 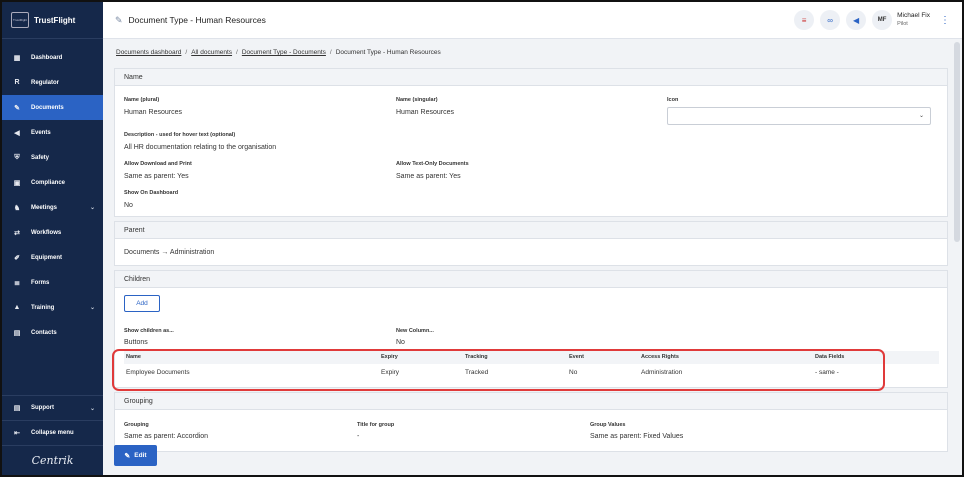 What do you see at coordinates (140, 455) in the screenshot?
I see `edit-button-label: Edit` at bounding box center [140, 455].